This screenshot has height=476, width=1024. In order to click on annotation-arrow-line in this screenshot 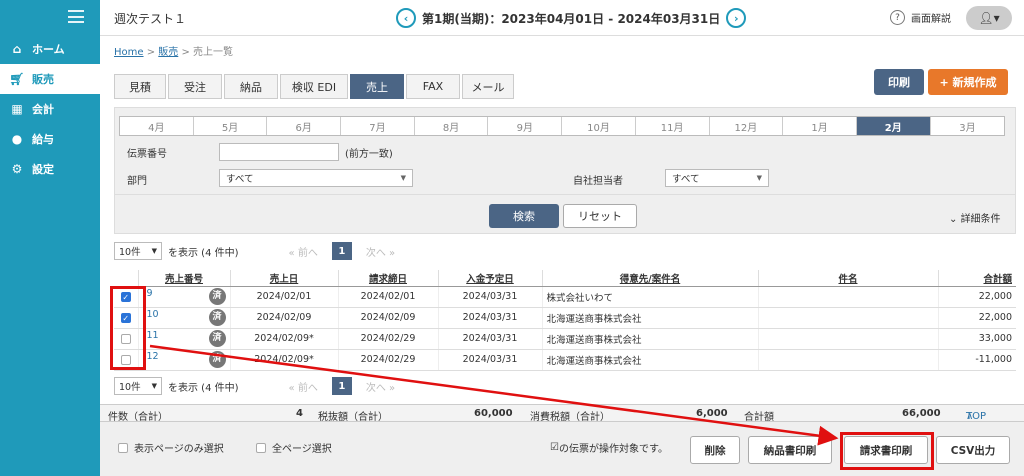, I will do `click(494, 395)`.